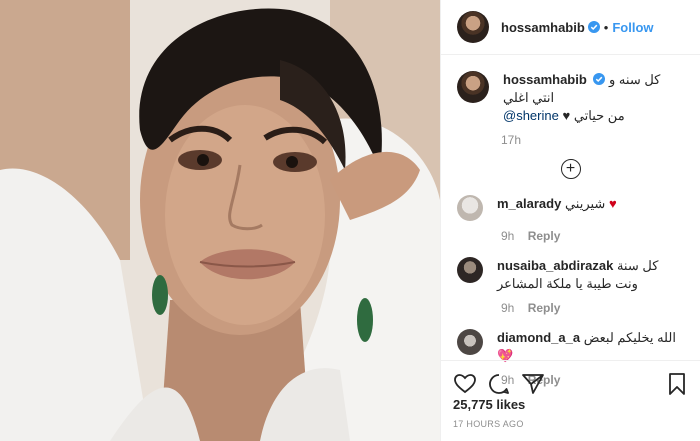 Image resolution: width=700 pixels, height=441 pixels. I want to click on bookmark-icon, so click(677, 384).